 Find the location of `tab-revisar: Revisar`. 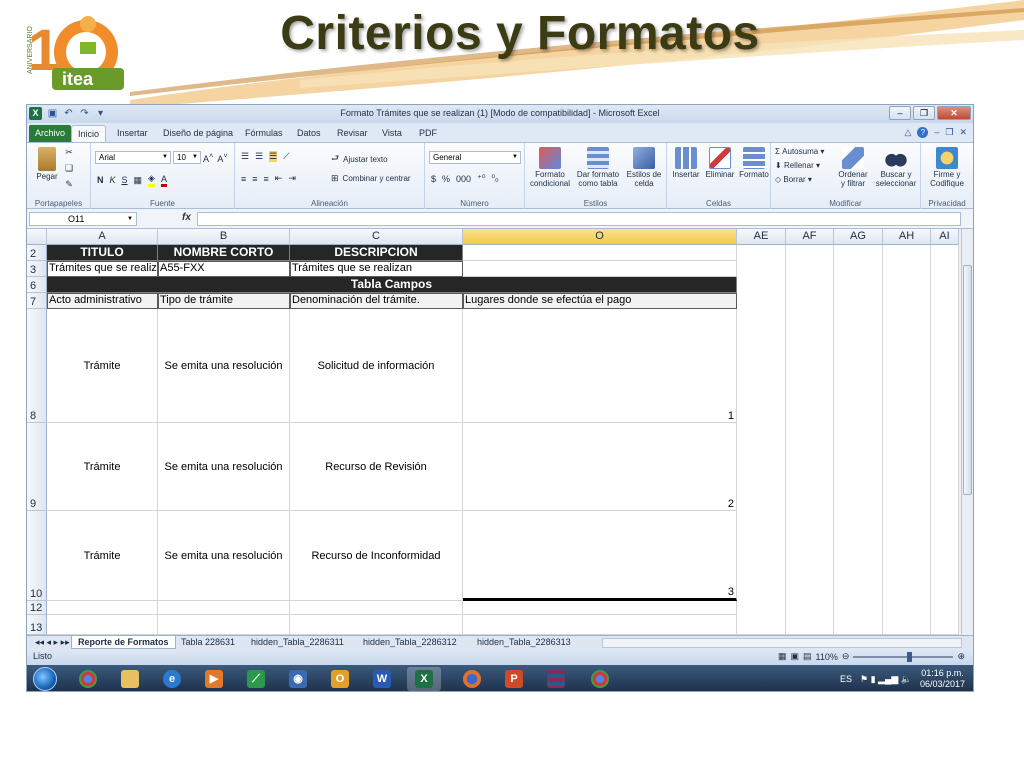

tab-revisar: Revisar is located at coordinates (352, 133).